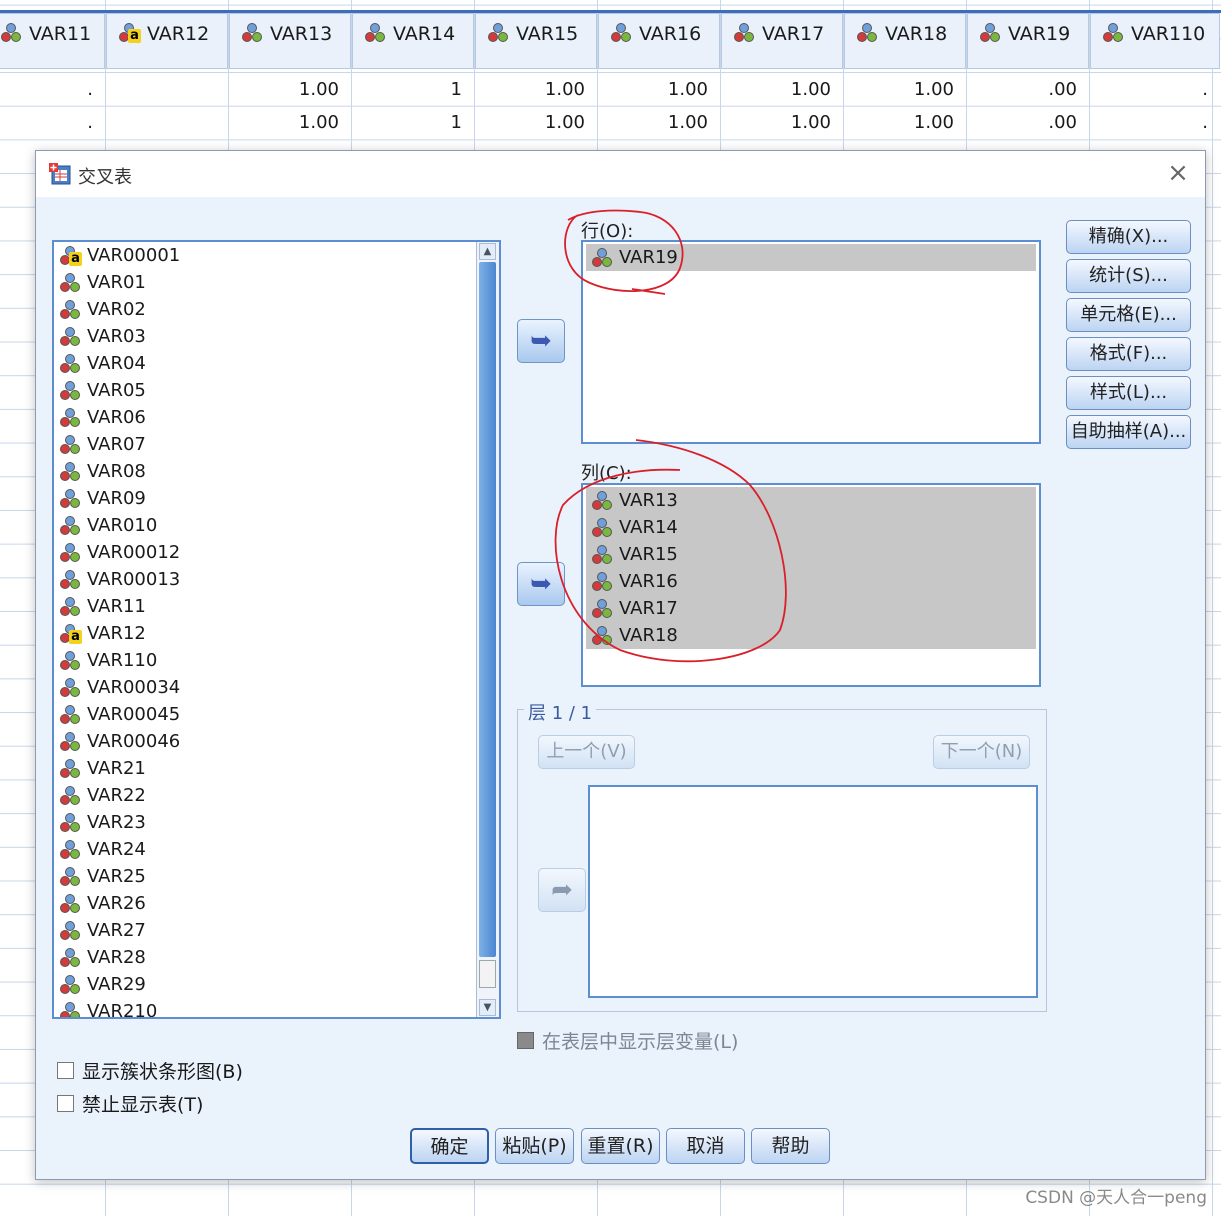 This screenshot has width=1221, height=1216. Describe the element at coordinates (276, 849) in the screenshot. I see `variable-list-item: VAR24` at that location.